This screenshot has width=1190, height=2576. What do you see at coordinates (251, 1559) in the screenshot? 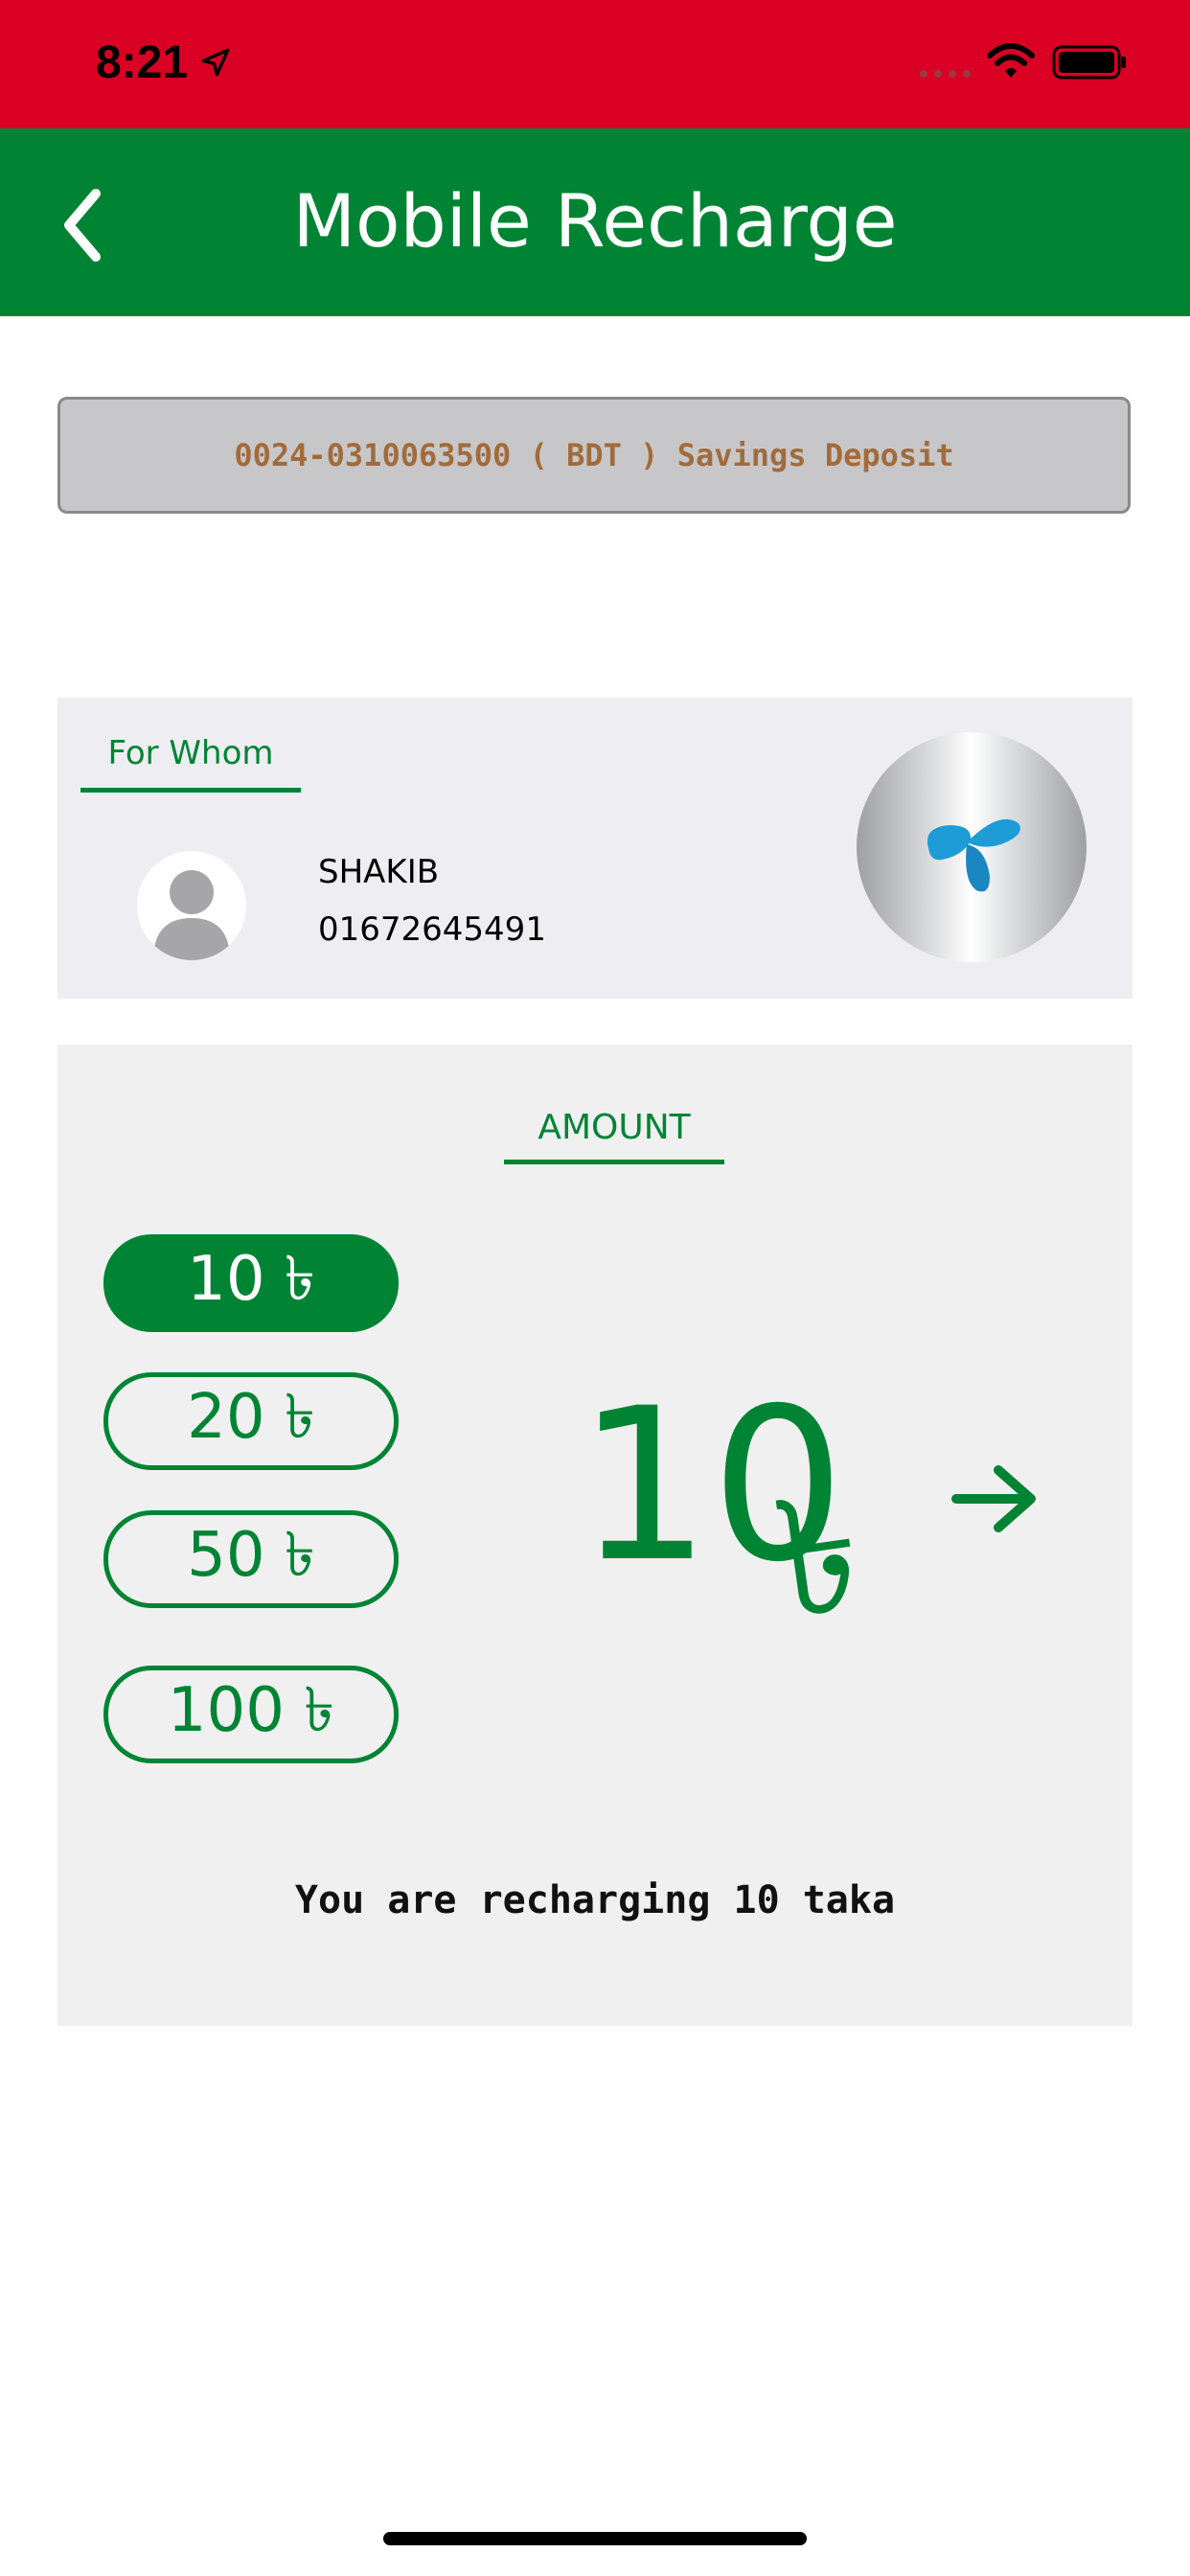
I see `amount-option-50: 50 ৳` at bounding box center [251, 1559].